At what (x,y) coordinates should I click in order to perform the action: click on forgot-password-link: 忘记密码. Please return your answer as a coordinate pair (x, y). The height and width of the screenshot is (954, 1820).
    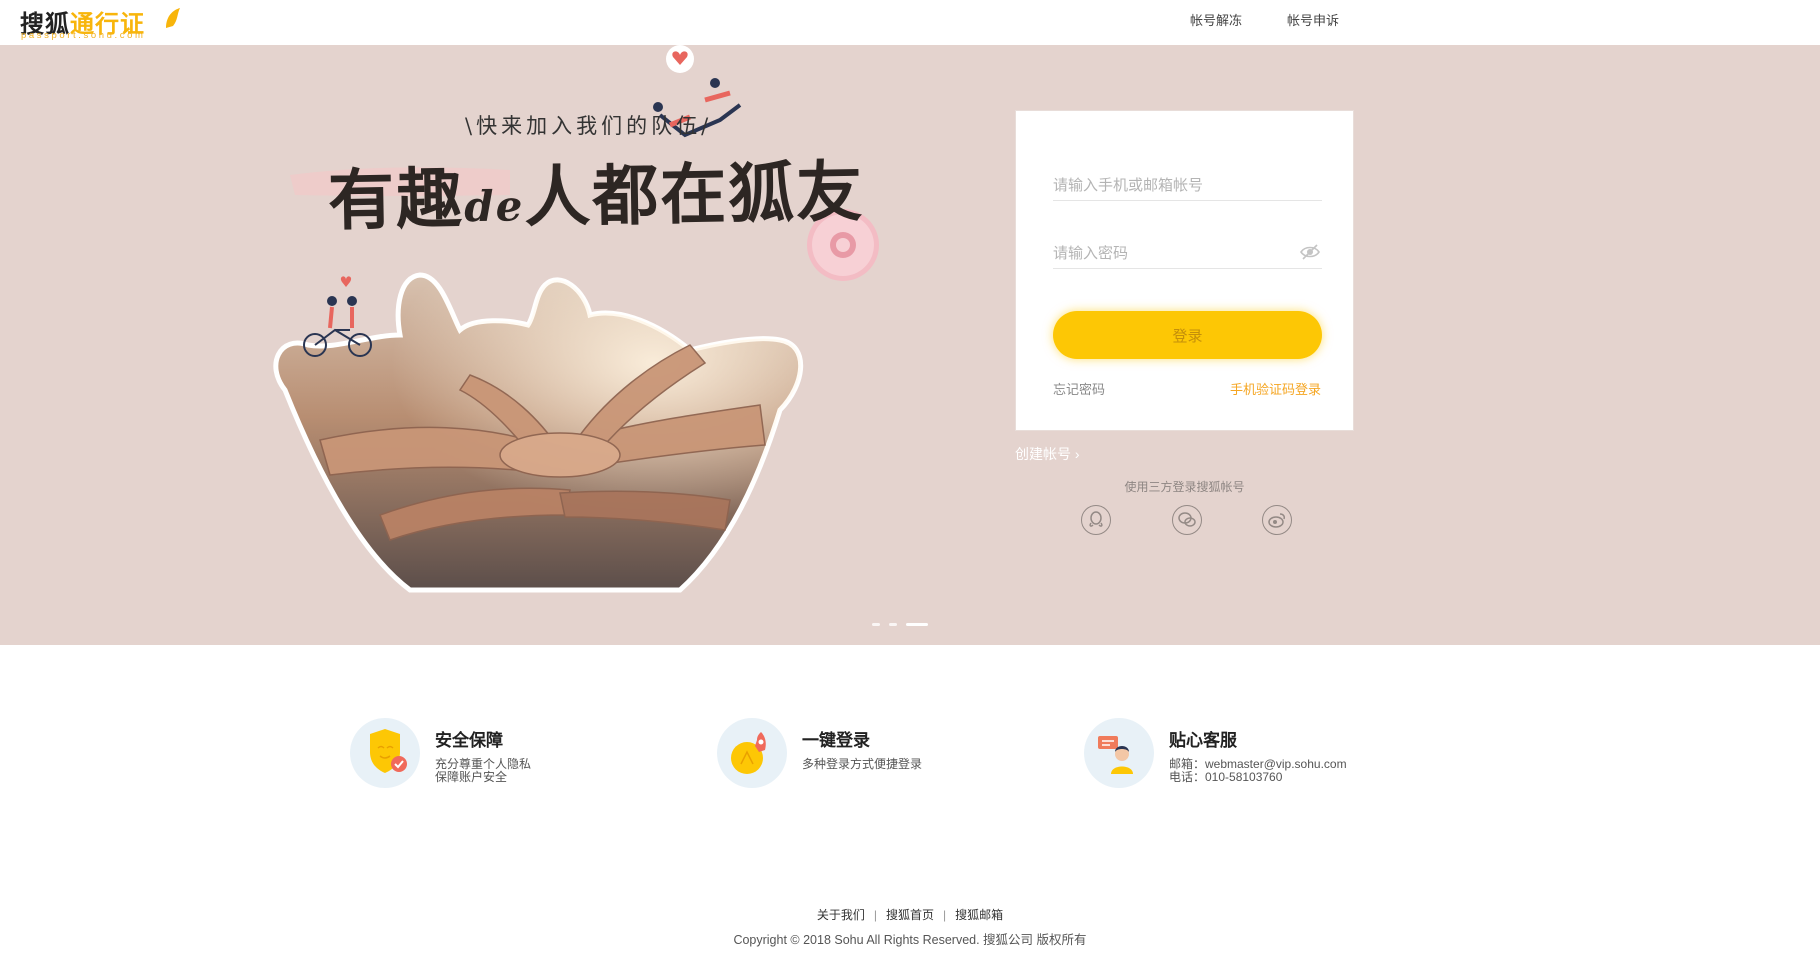
    Looking at the image, I should click on (1079, 388).